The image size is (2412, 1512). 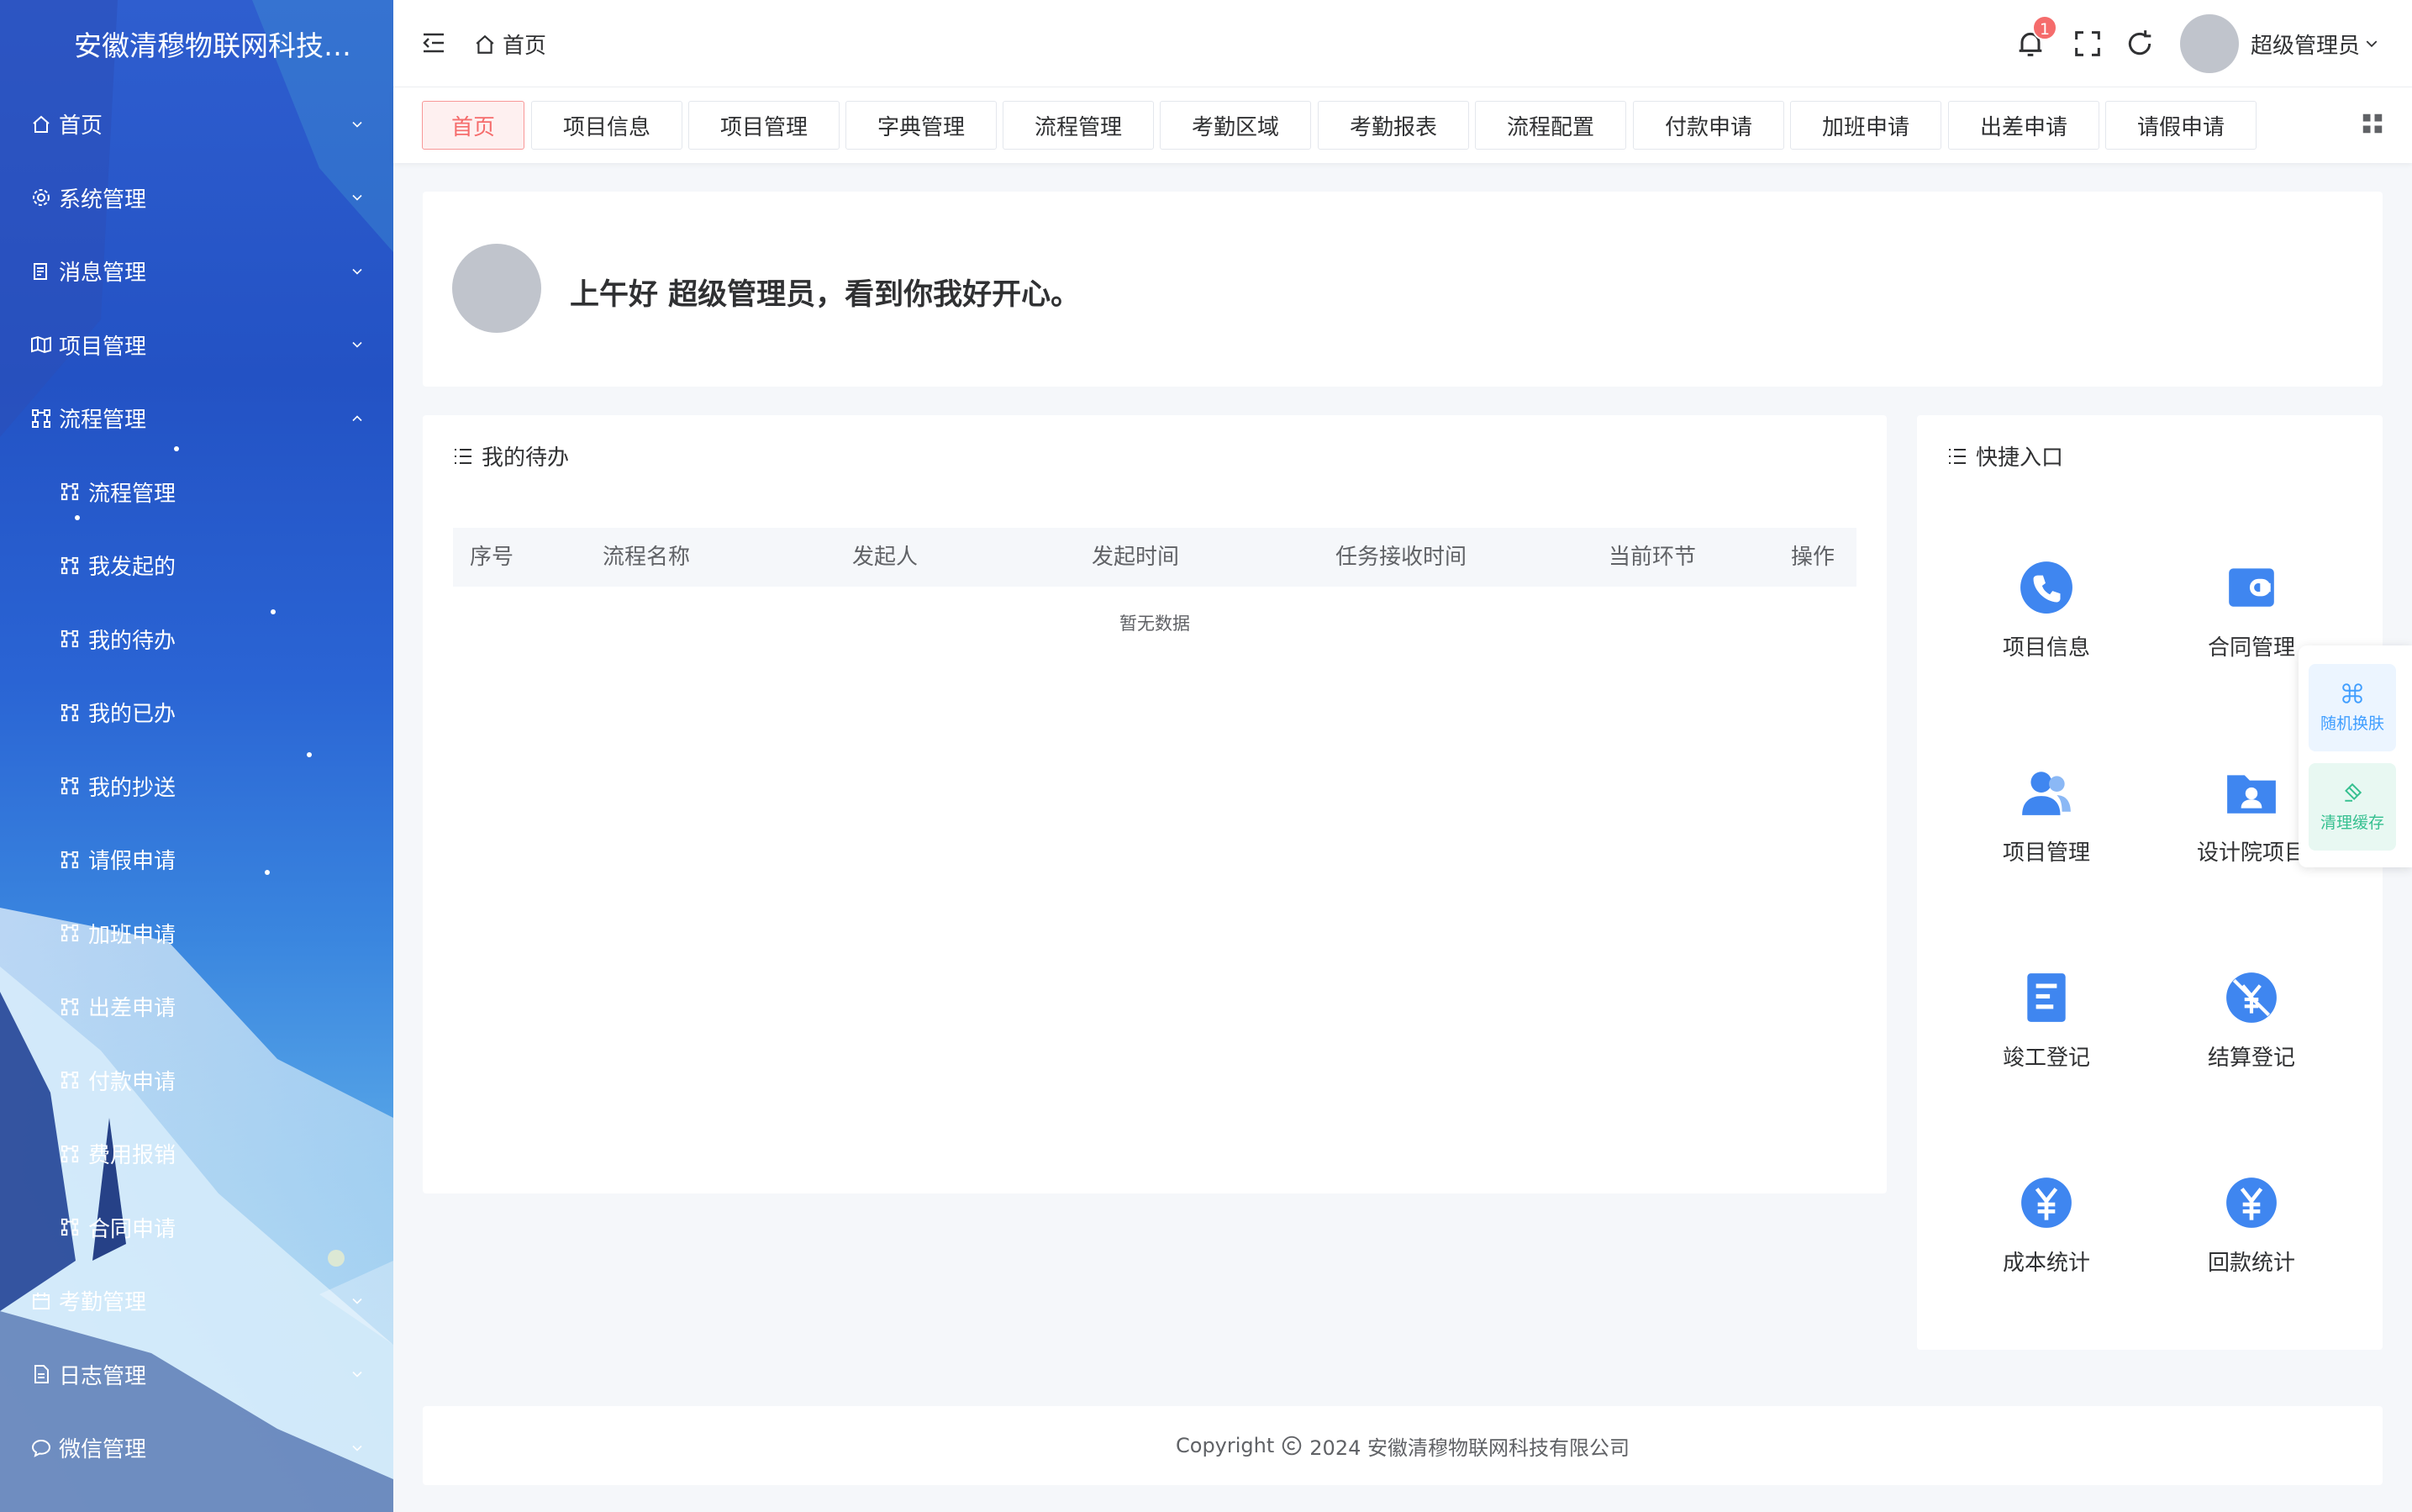 What do you see at coordinates (196, 934) in the screenshot?
I see `sidebar-subitem-overtime: 加班申请` at bounding box center [196, 934].